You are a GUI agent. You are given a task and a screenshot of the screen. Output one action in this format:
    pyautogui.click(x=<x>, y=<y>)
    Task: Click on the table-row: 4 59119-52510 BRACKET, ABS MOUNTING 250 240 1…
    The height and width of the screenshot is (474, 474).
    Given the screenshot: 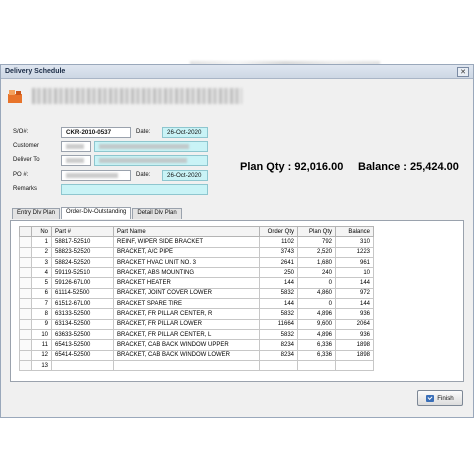 What is the action you would take?
    pyautogui.click(x=196, y=273)
    